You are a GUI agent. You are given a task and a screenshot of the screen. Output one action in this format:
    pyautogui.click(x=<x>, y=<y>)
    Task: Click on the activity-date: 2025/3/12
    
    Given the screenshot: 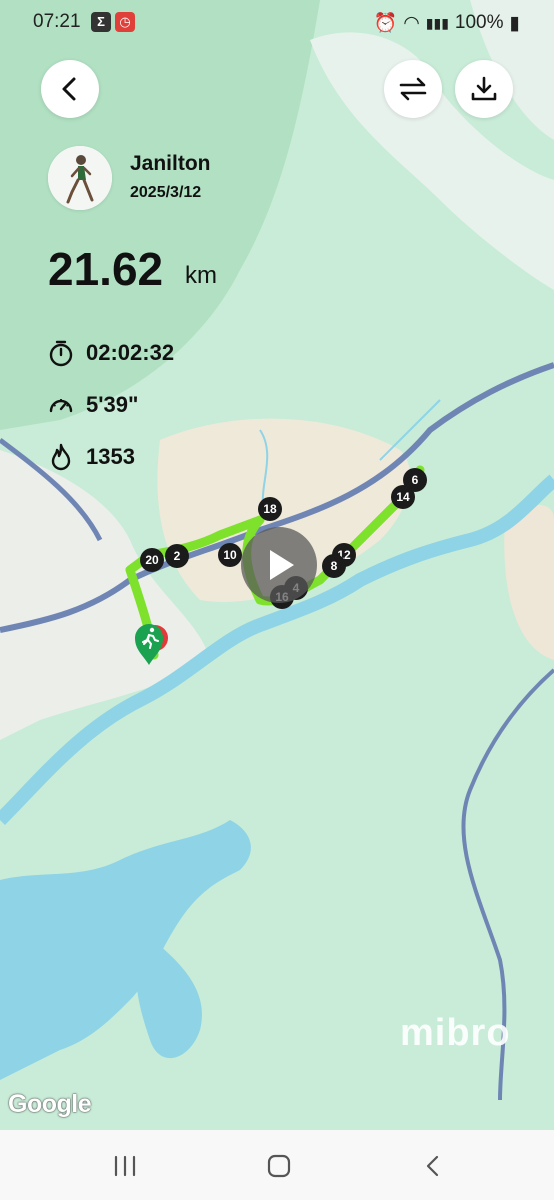 What is the action you would take?
    pyautogui.click(x=166, y=192)
    